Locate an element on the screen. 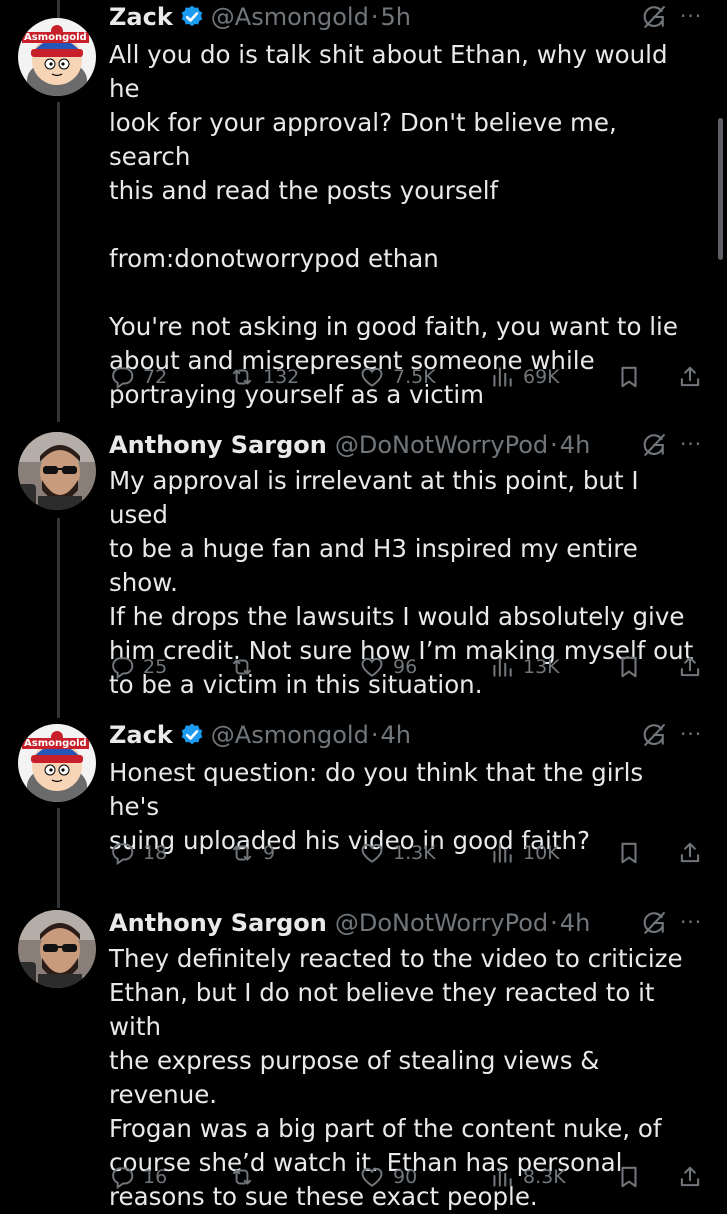 Image resolution: width=727 pixels, height=1214 pixels. reply-count: 16 is located at coordinates (155, 1177).